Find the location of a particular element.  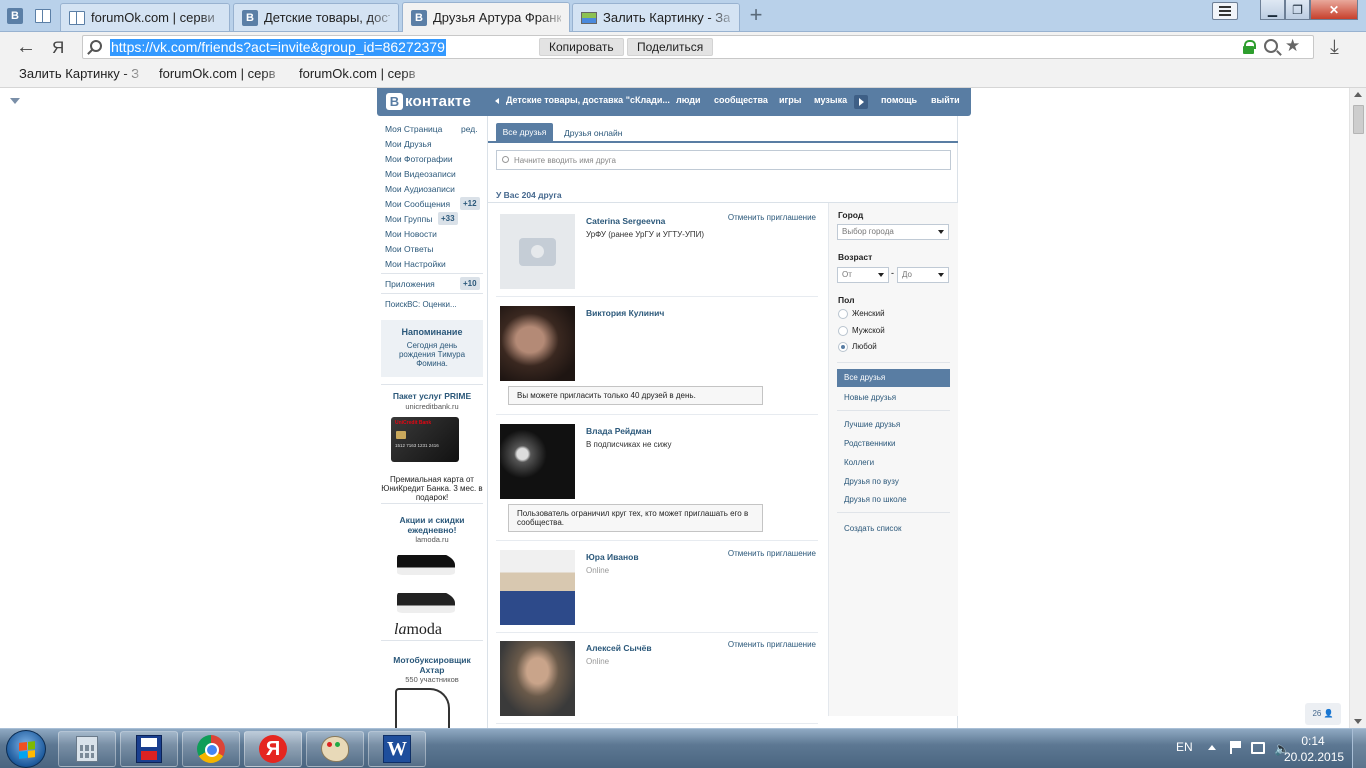

ad-title: Акции и скидки ежедневно! is located at coordinates (432, 525).